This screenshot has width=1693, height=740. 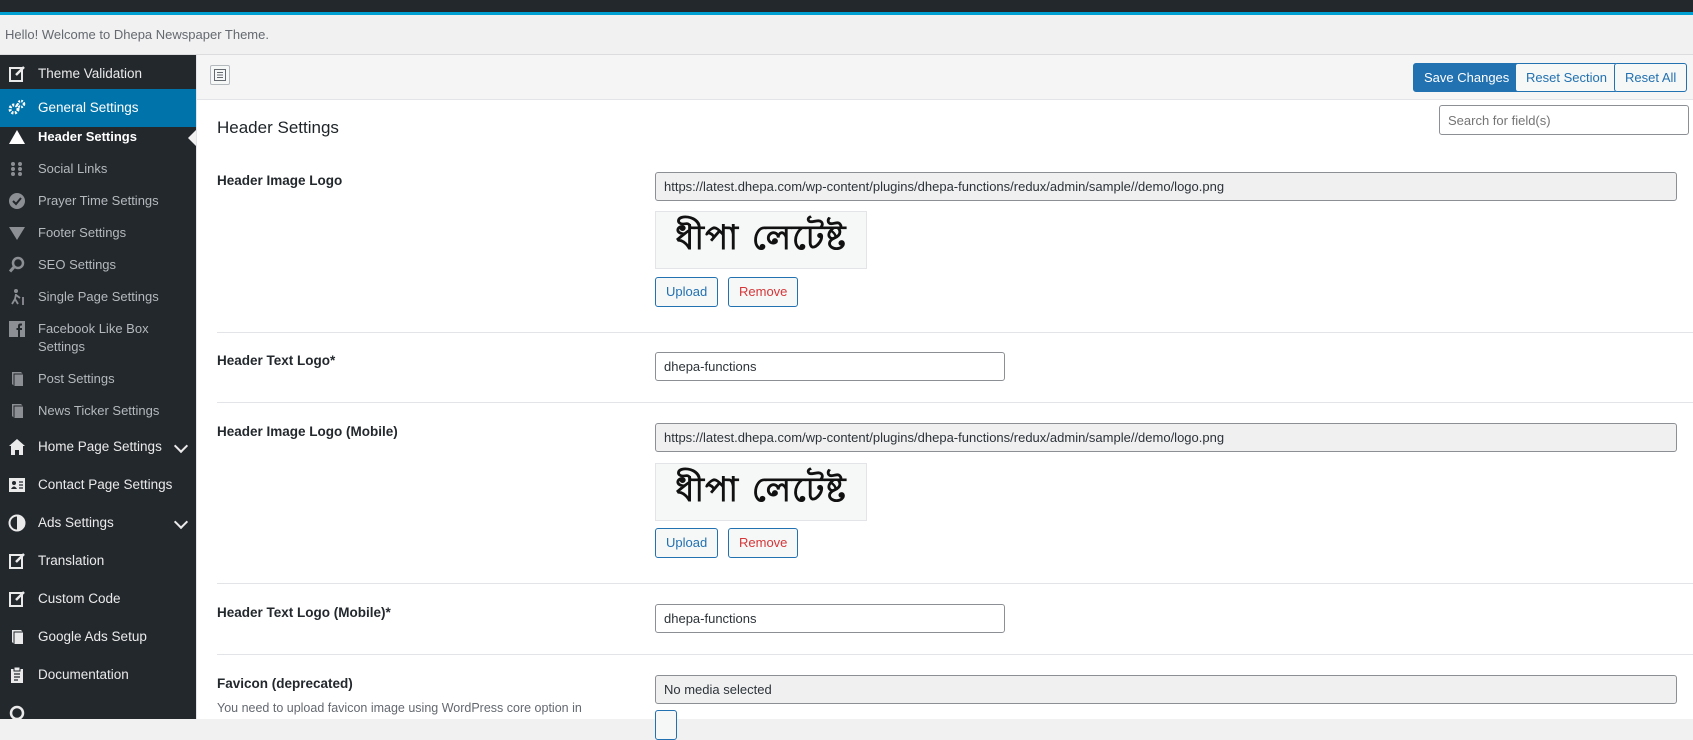 I want to click on check-circle-icon, so click(x=17, y=201).